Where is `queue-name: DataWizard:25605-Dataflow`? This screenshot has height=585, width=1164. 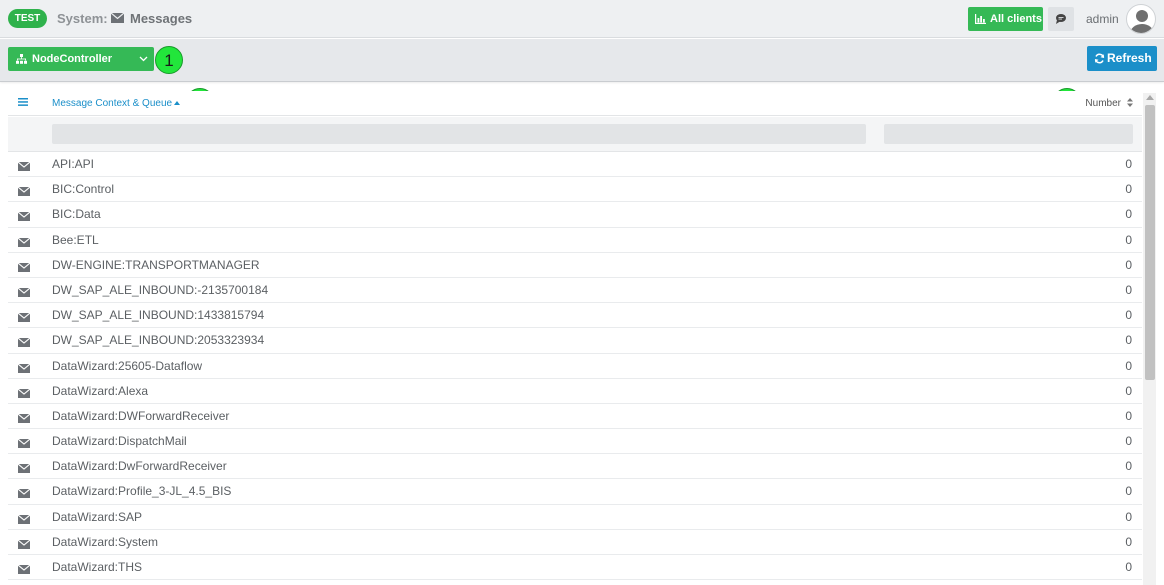
queue-name: DataWizard:25605-Dataflow is located at coordinates (127, 365).